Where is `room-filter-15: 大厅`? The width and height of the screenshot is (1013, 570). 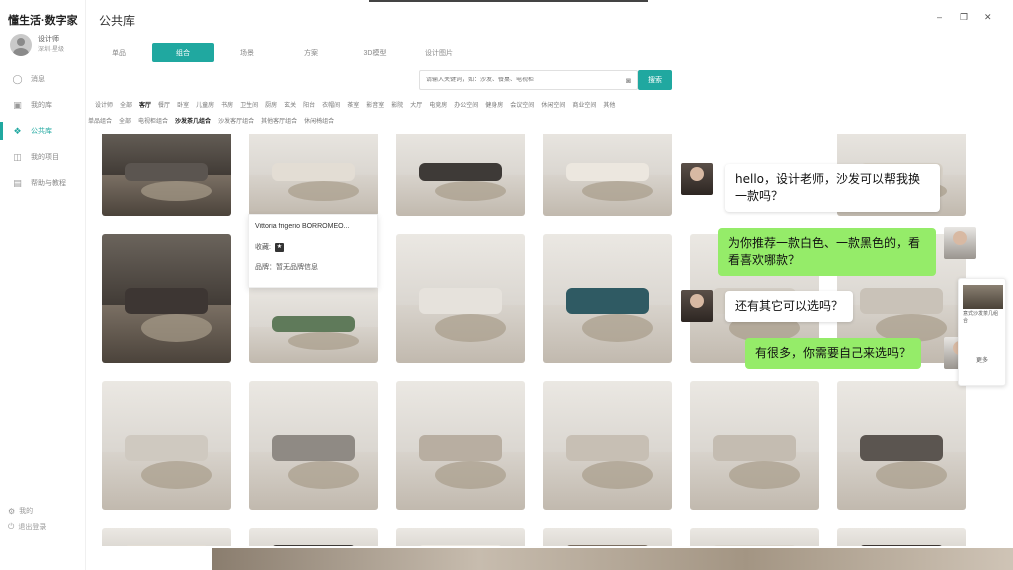
room-filter-15: 大厅 is located at coordinates (416, 104).